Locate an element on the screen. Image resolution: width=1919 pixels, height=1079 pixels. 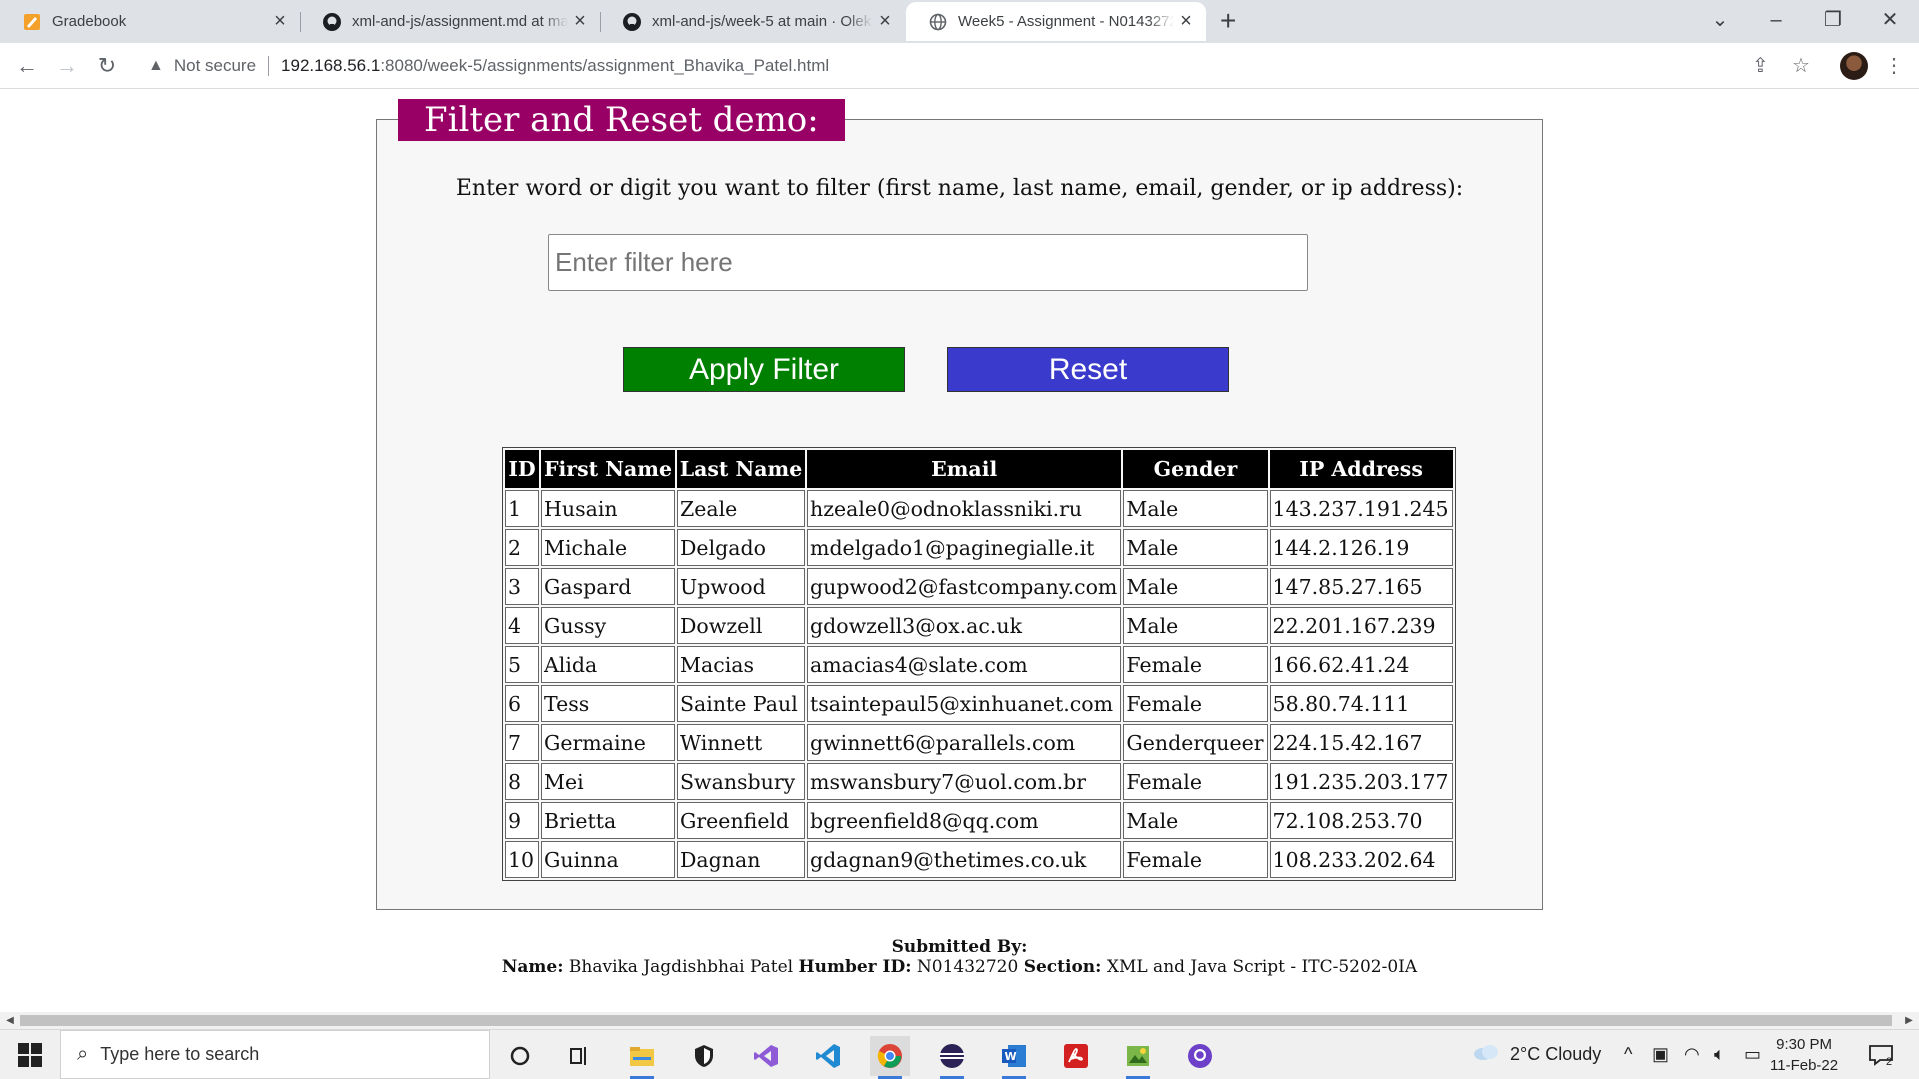
window-close-icon: ✕ is located at coordinates (1890, 20).